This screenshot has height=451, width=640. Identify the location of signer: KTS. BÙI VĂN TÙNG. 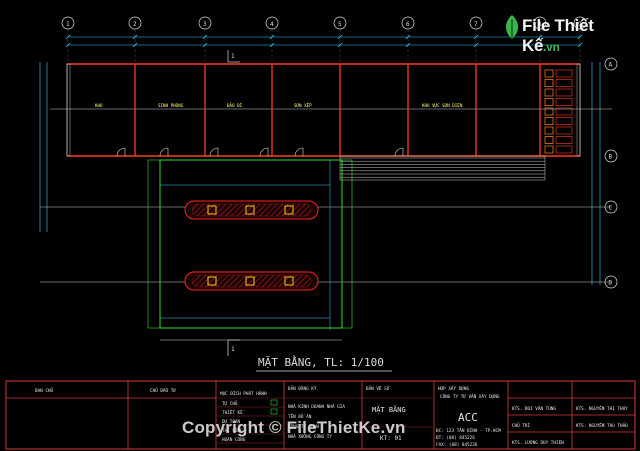
(534, 408).